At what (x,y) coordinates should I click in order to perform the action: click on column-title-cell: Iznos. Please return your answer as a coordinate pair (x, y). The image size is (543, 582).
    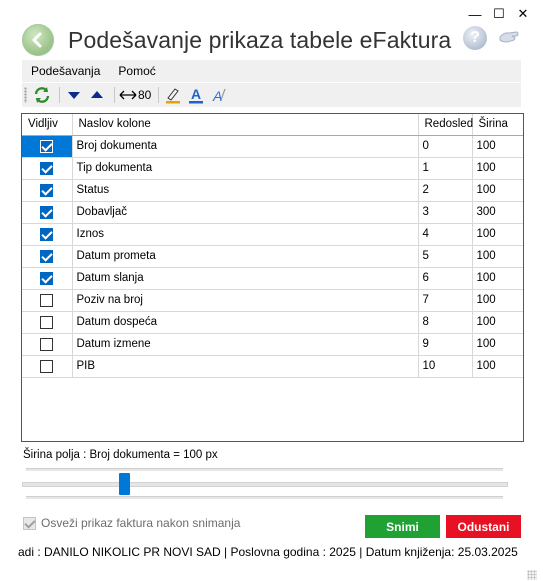
    Looking at the image, I should click on (245, 234).